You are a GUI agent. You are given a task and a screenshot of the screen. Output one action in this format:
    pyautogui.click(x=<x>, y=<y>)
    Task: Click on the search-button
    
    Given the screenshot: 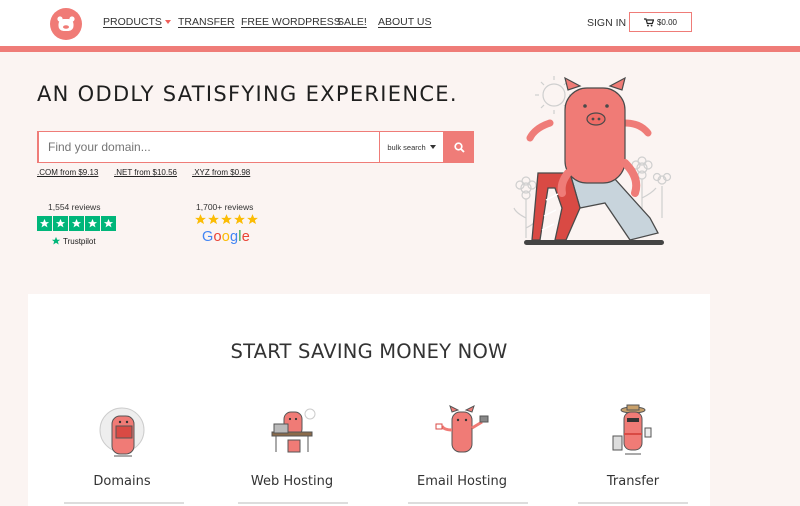 What is the action you would take?
    pyautogui.click(x=459, y=147)
    